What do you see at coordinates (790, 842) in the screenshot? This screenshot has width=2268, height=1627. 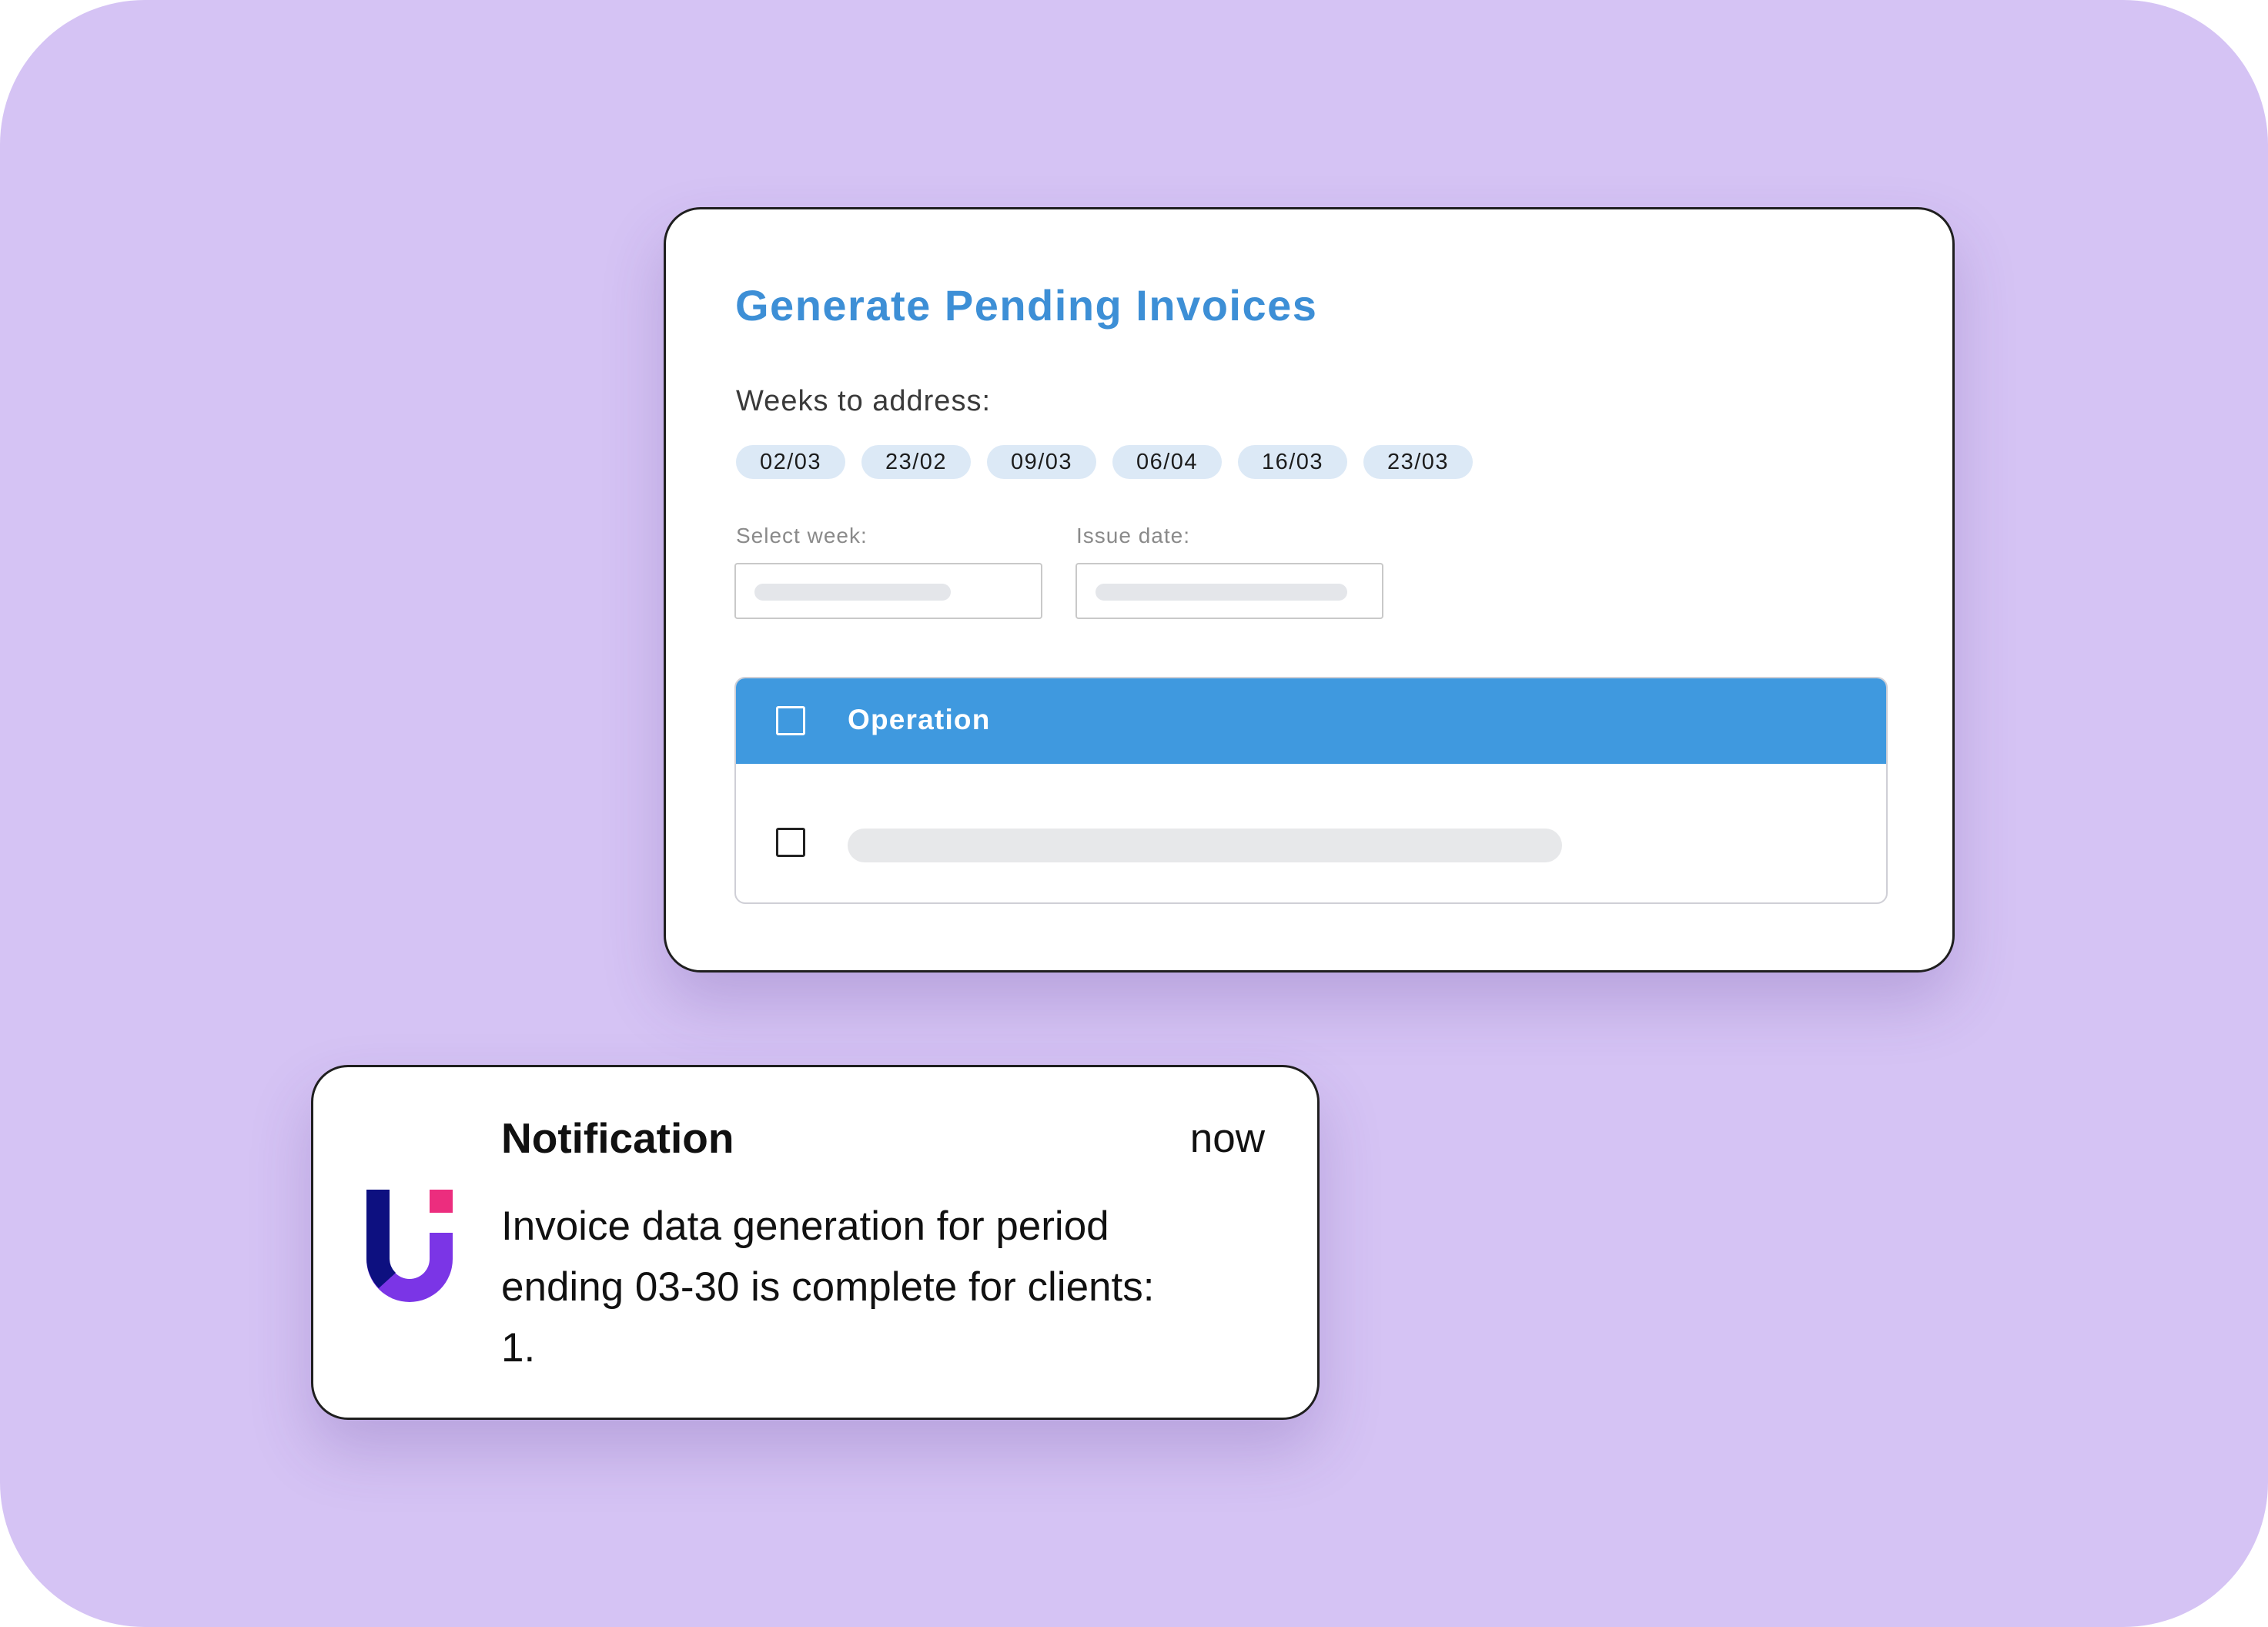 I see `row-checkbox` at bounding box center [790, 842].